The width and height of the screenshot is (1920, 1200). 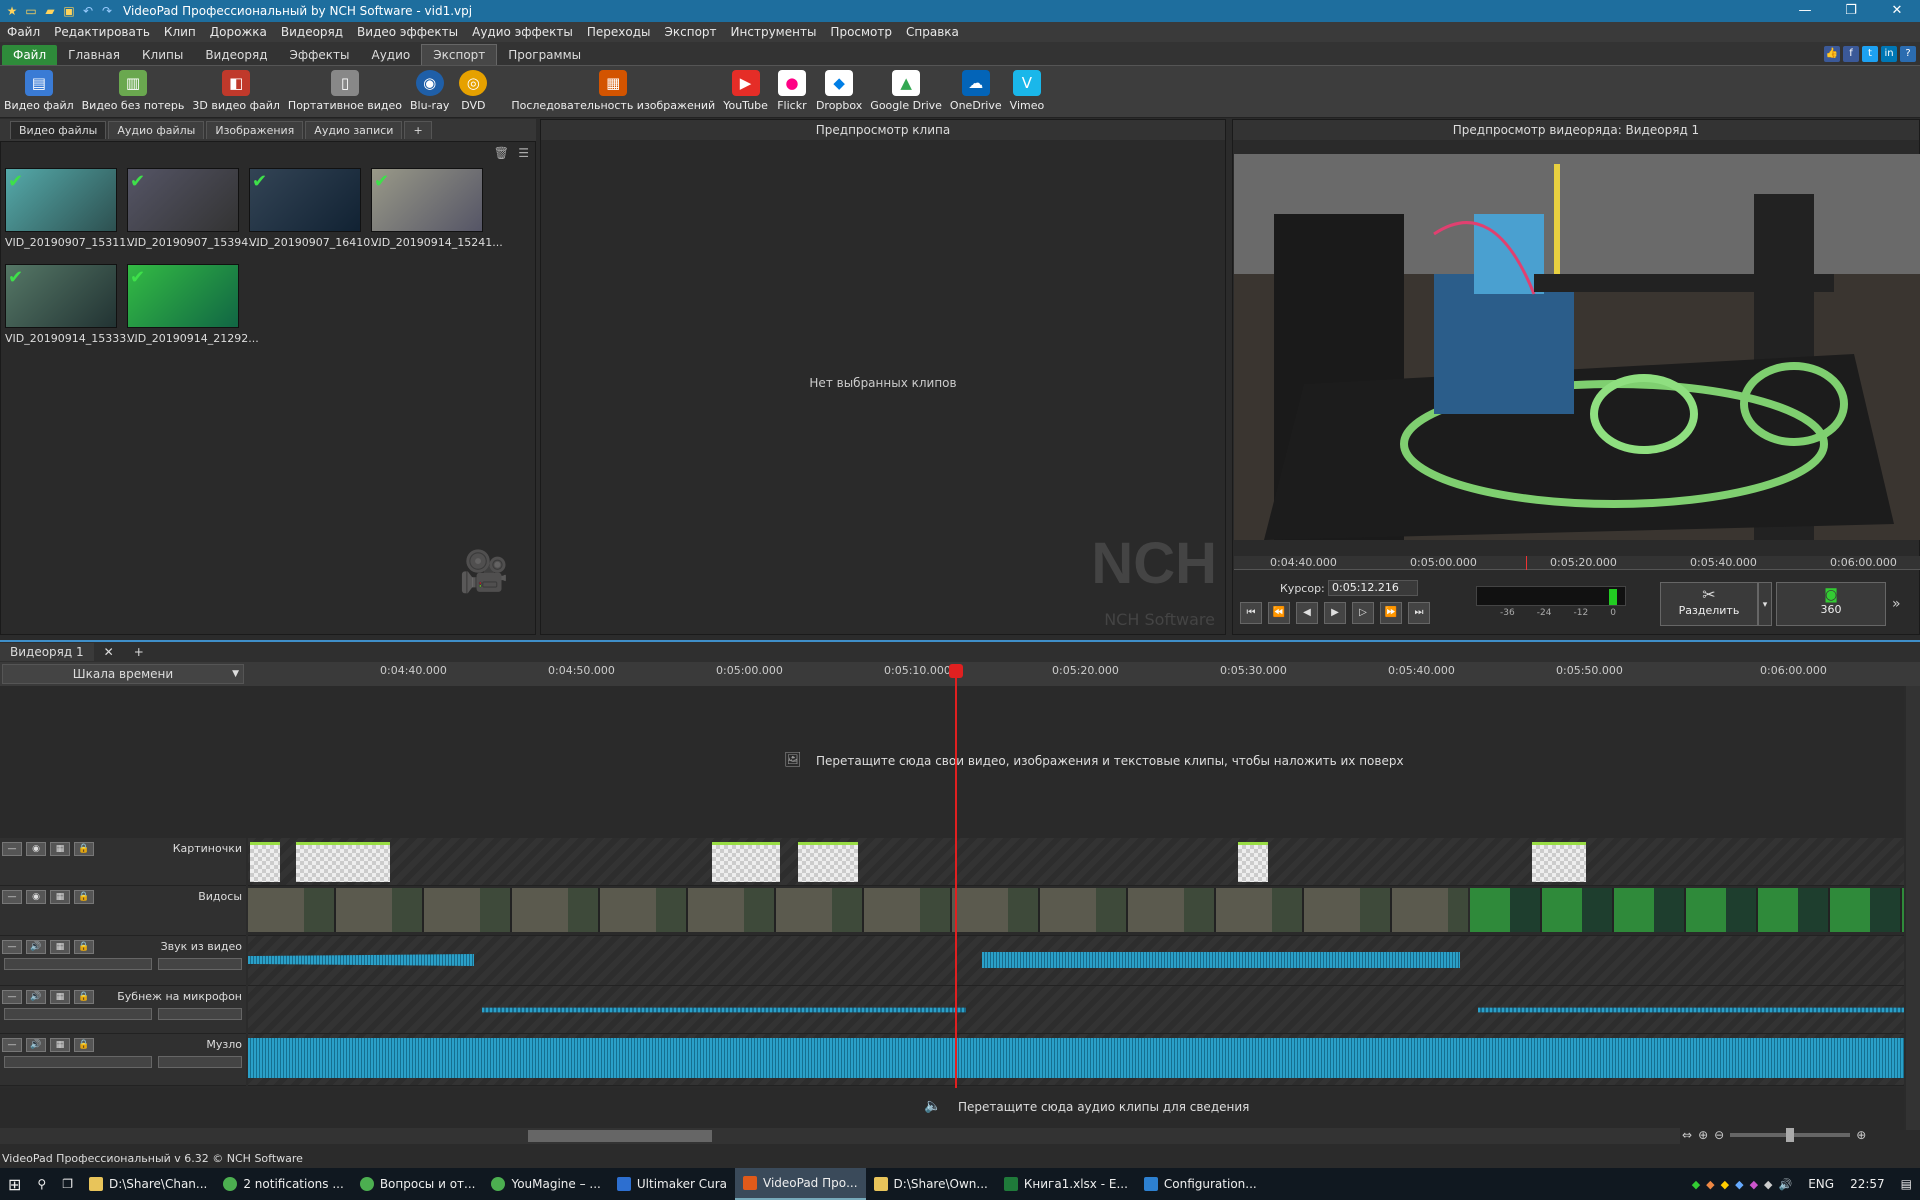 What do you see at coordinates (1897, 11) in the screenshot?
I see `close-button: ✕` at bounding box center [1897, 11].